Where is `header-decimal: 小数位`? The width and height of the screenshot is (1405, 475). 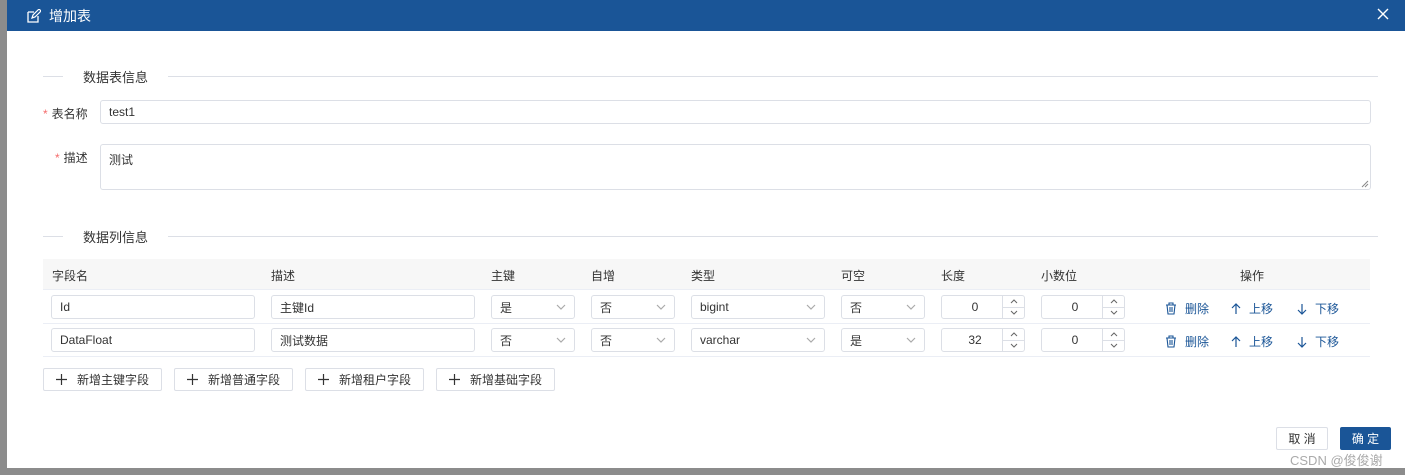 header-decimal: 小数位 is located at coordinates (1059, 276).